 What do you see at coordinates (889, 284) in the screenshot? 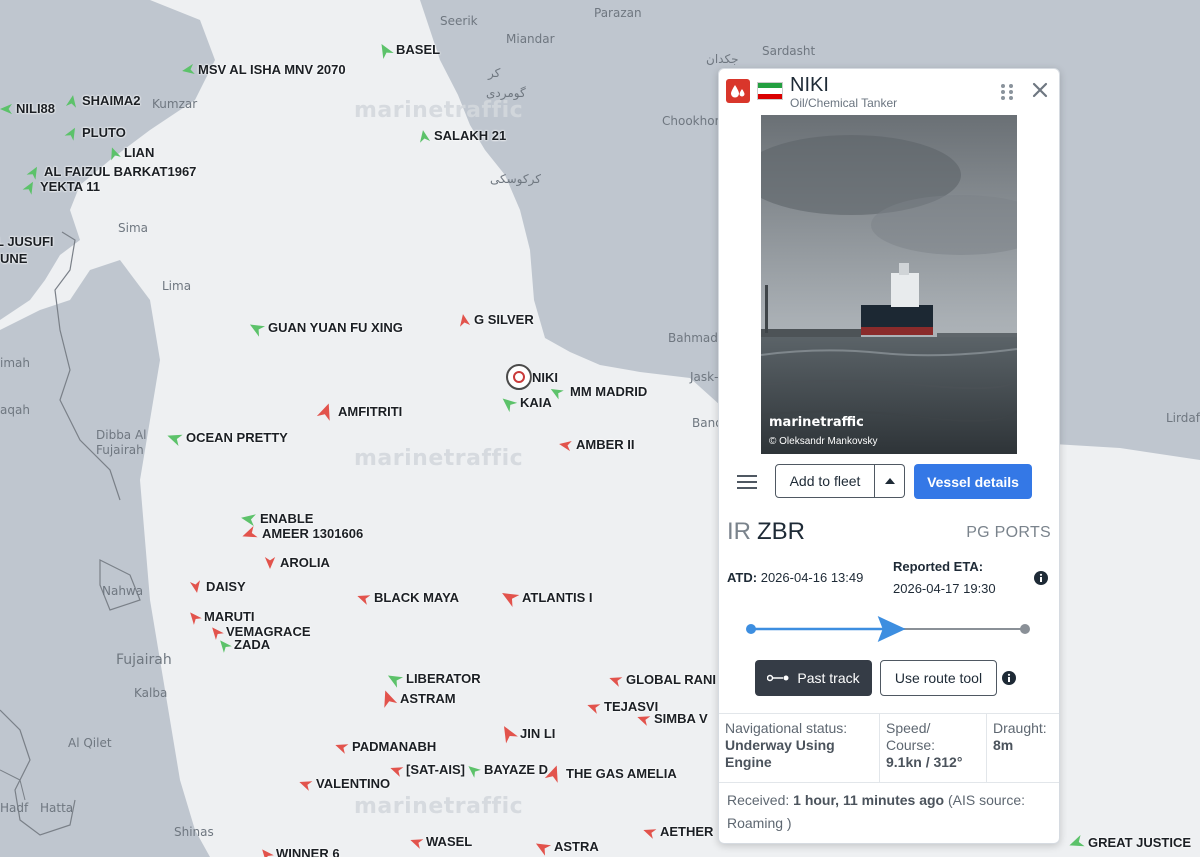
I see `vessel-photo: marinetraffic © Oleksandr Mankovsky` at bounding box center [889, 284].